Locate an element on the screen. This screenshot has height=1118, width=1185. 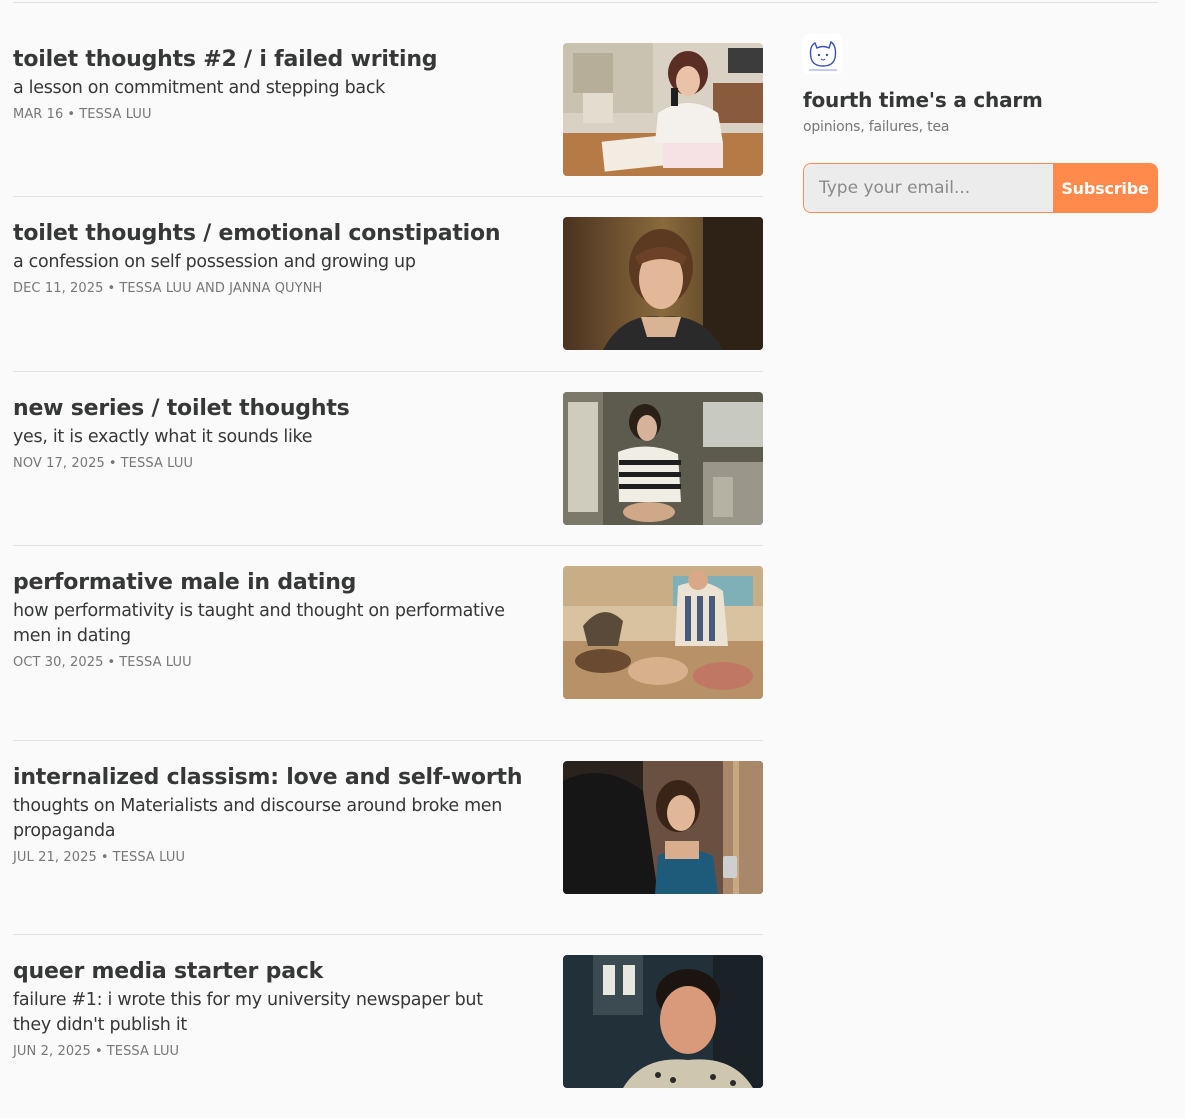
cat-doodle-logo-icon is located at coordinates (823, 54).